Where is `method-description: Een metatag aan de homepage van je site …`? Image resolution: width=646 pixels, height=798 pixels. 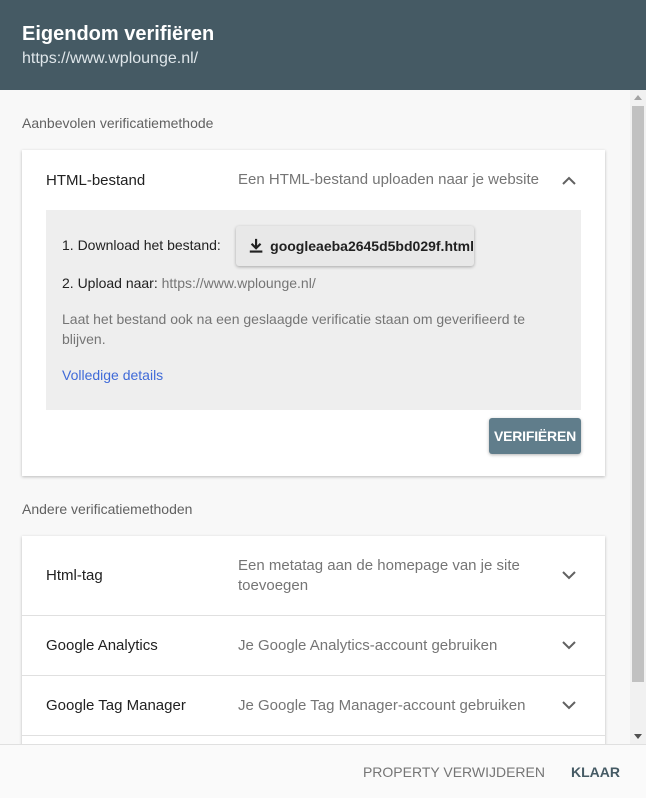 method-description: Een metatag aan de homepage van je site … is located at coordinates (379, 575).